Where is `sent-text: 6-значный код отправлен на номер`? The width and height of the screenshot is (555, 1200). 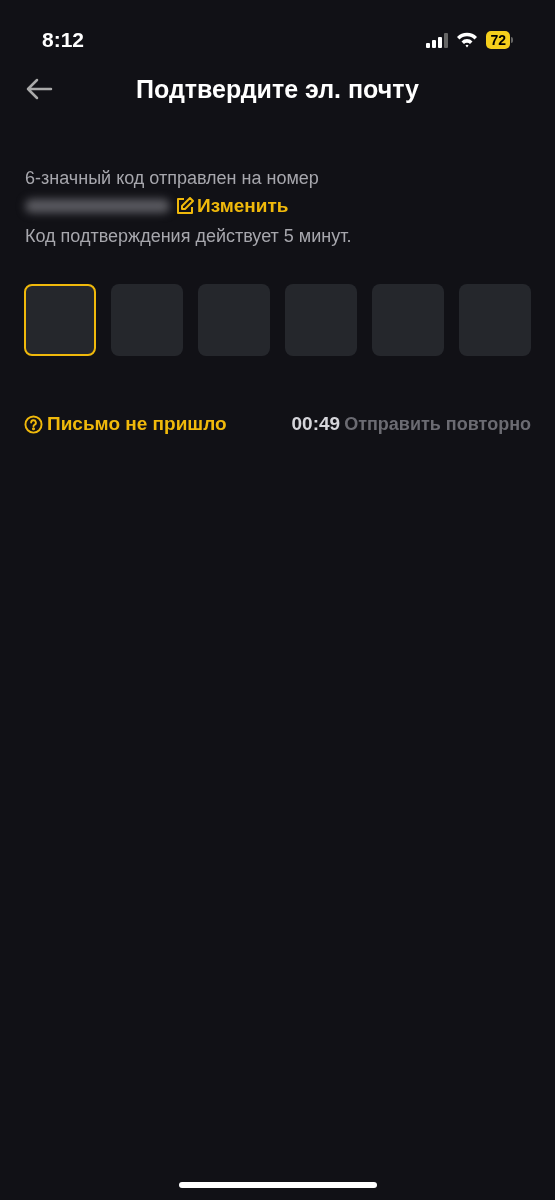 sent-text: 6-значный код отправлен на номер is located at coordinates (172, 178).